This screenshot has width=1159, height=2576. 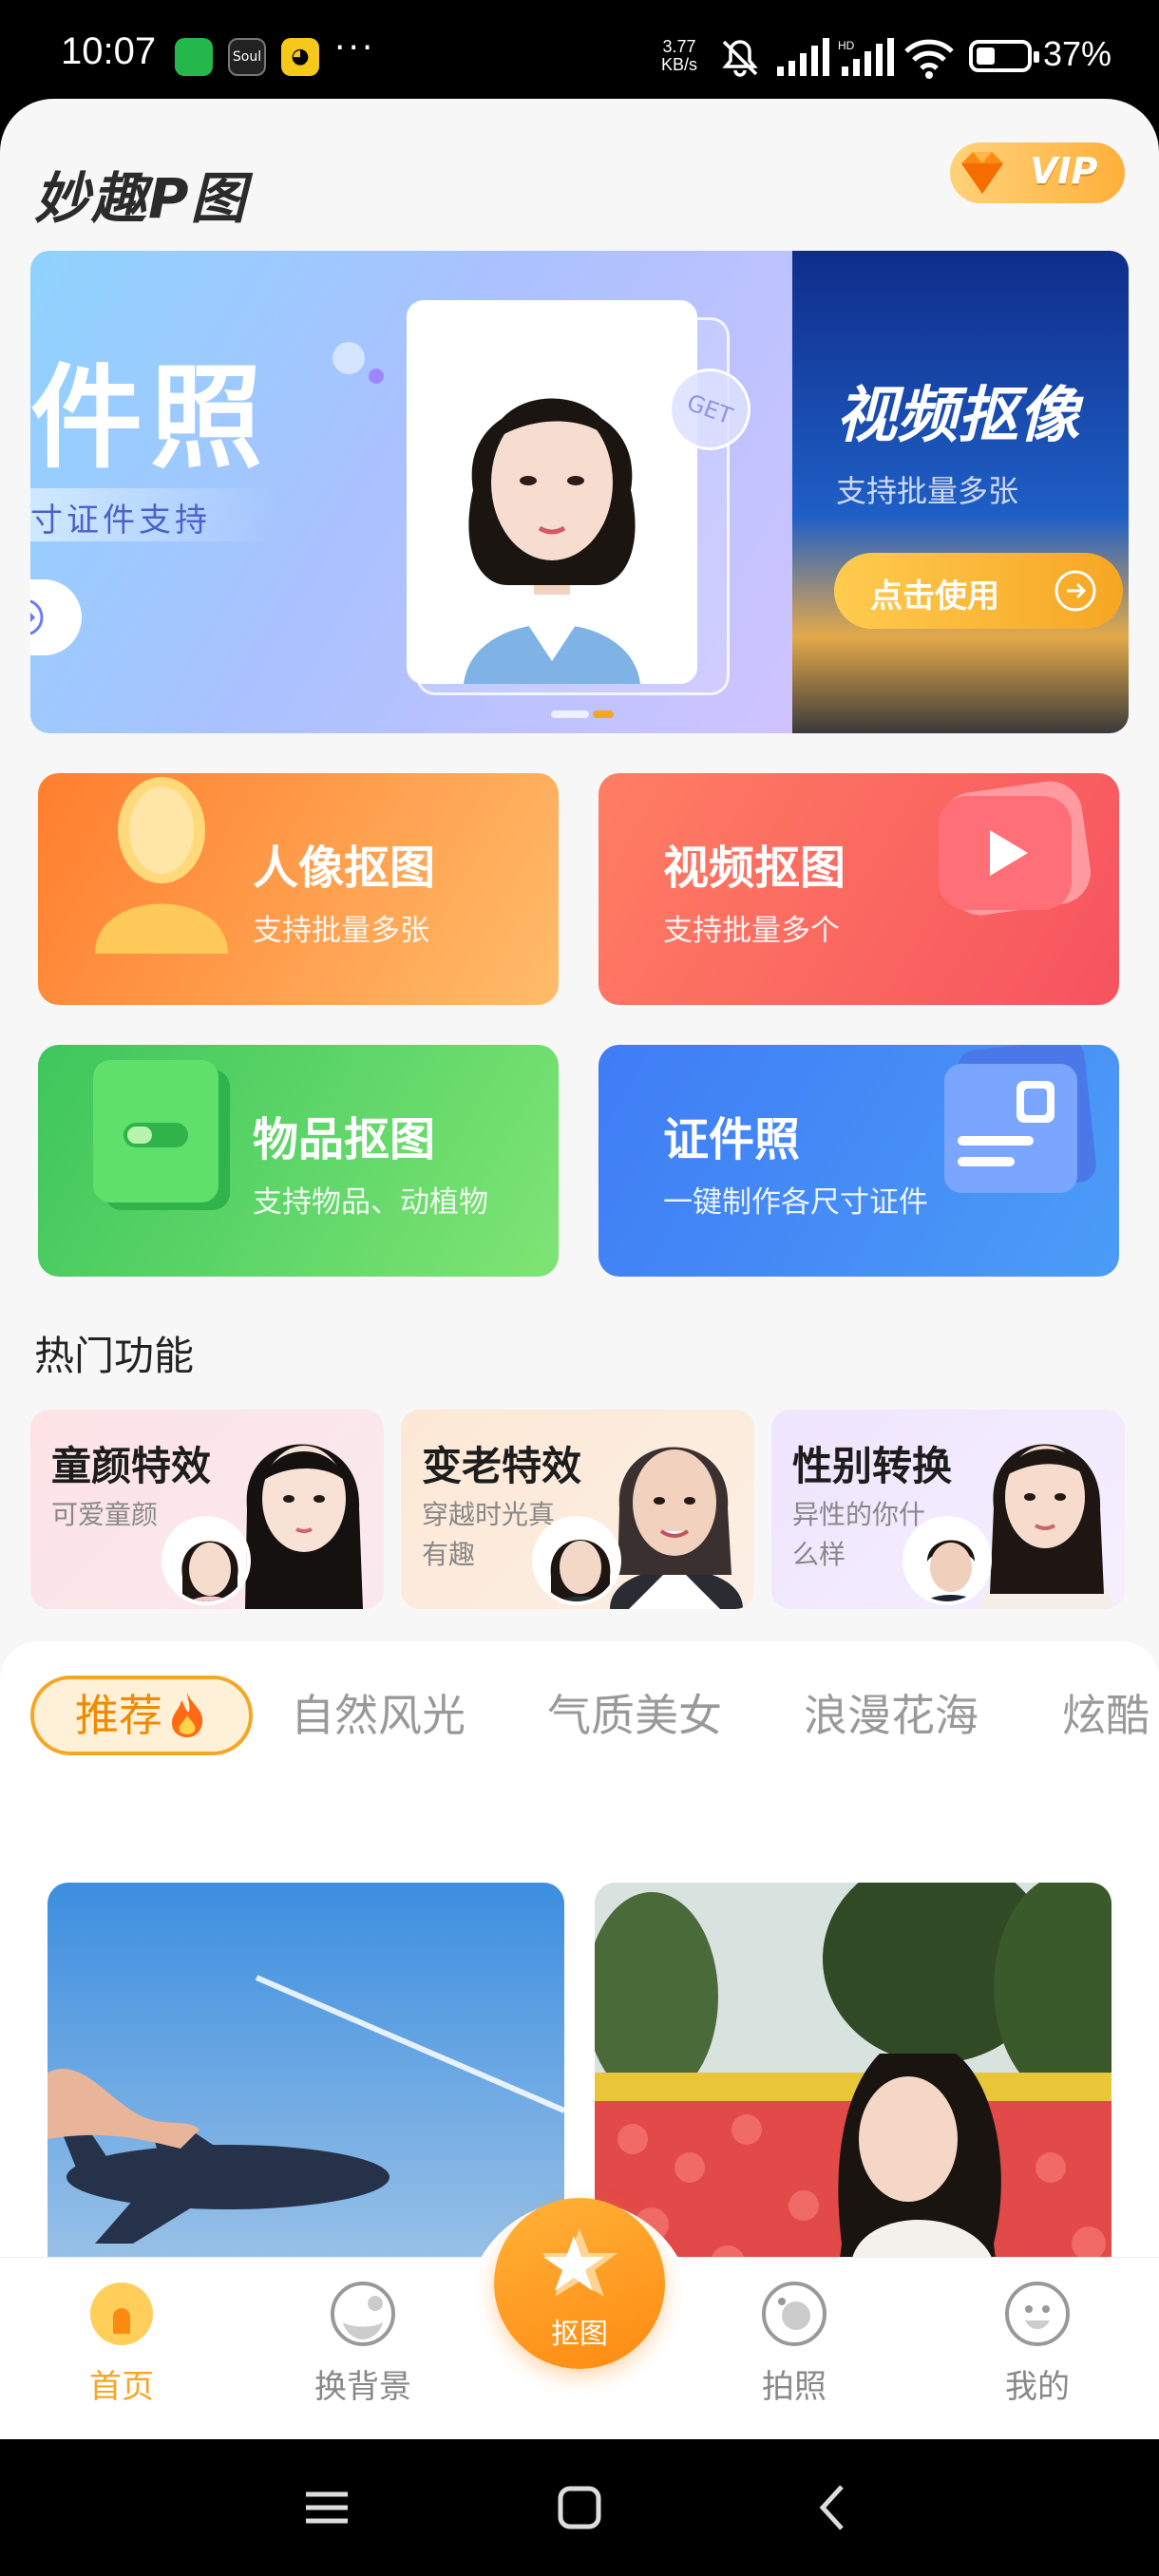 I want to click on banner-slide-id-photo: 件照 寸证件支持 GET, so click(x=411, y=492).